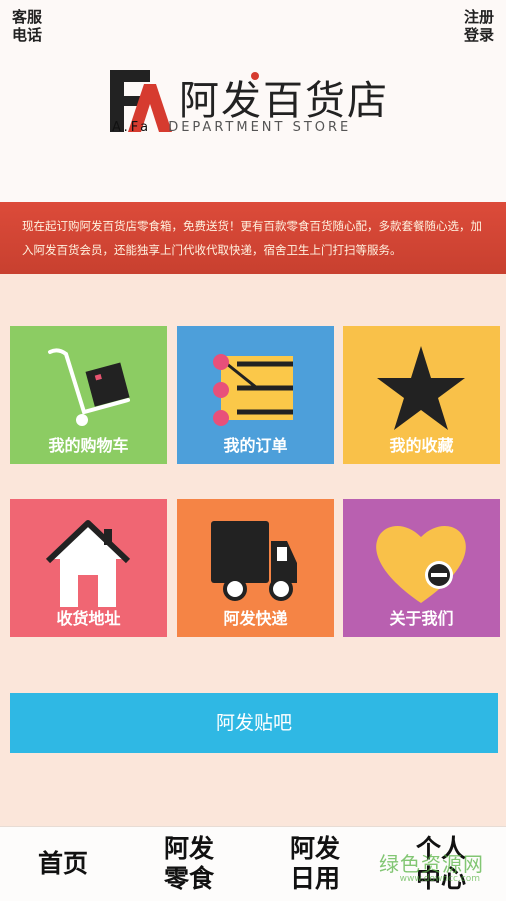 The width and height of the screenshot is (506, 901). Describe the element at coordinates (132, 127) in the screenshot. I see `logo-prefix-en: A.Fa` at that location.